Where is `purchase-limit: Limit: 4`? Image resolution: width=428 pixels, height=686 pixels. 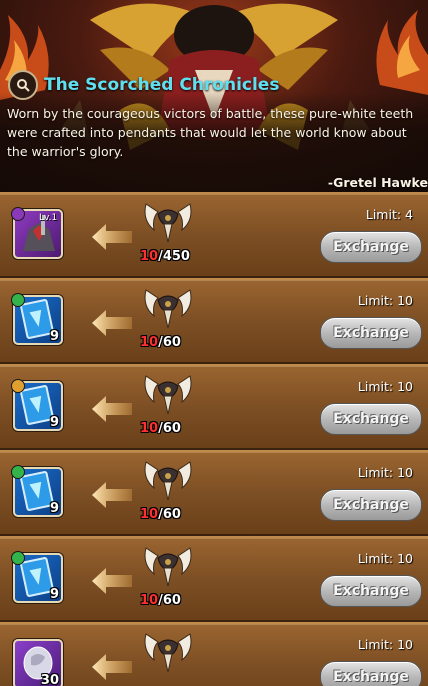
purchase-limit: Limit: 4 is located at coordinates (389, 214).